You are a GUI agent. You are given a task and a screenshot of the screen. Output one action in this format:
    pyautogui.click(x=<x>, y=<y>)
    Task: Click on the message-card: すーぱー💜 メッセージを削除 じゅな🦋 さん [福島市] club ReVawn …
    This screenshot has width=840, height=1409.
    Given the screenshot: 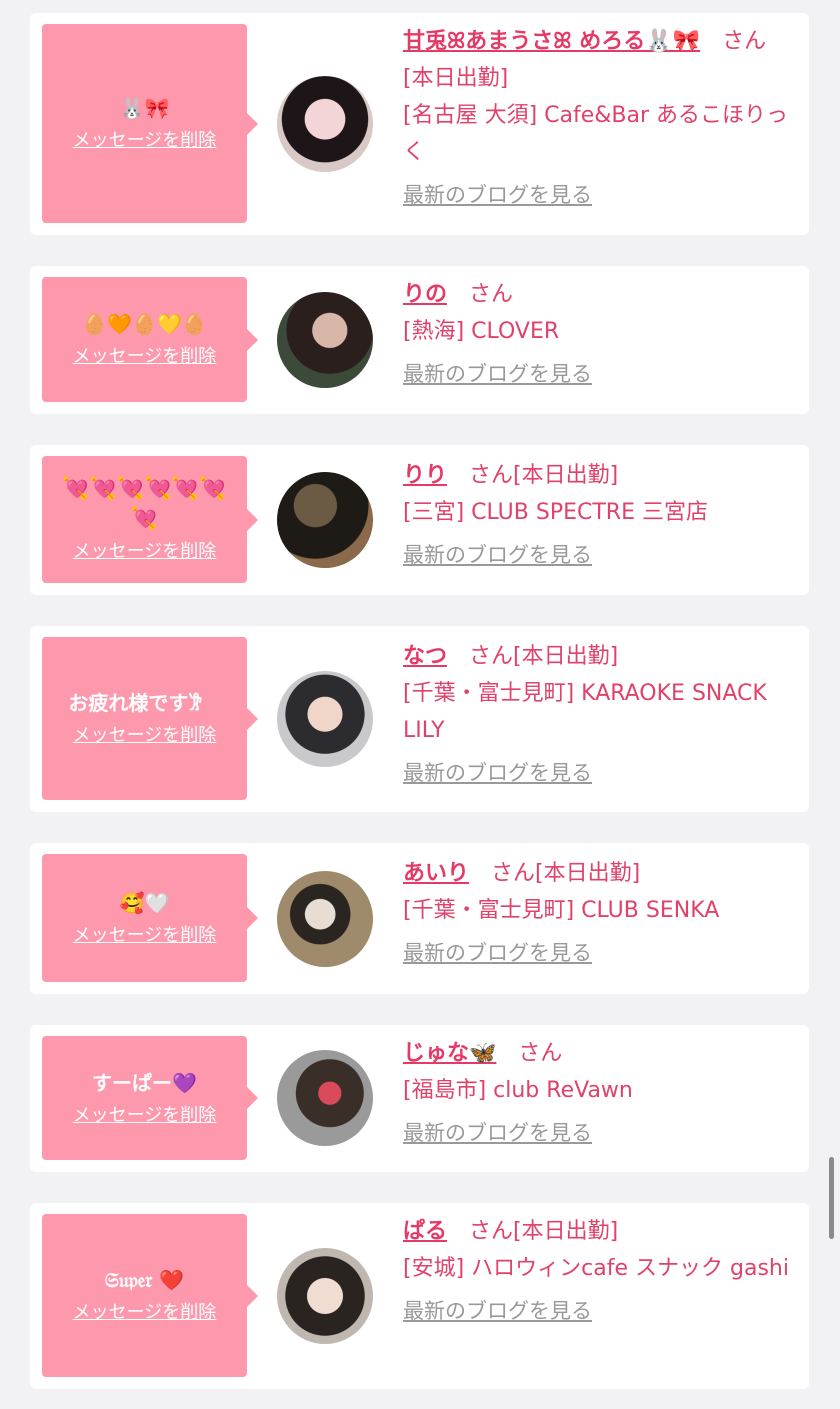 What is the action you would take?
    pyautogui.click(x=419, y=1098)
    